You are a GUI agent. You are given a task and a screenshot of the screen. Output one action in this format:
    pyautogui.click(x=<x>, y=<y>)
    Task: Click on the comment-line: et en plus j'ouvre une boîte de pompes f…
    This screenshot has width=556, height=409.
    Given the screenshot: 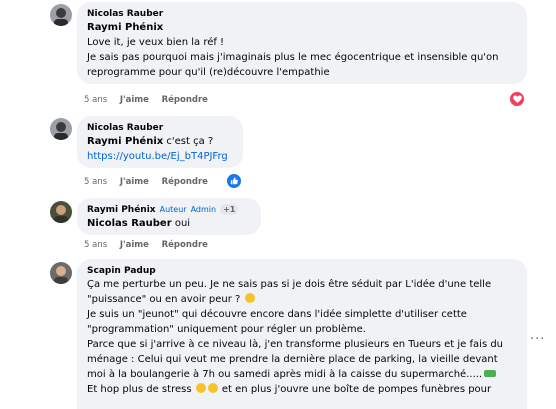 What is the action you would take?
    pyautogui.click(x=355, y=389)
    